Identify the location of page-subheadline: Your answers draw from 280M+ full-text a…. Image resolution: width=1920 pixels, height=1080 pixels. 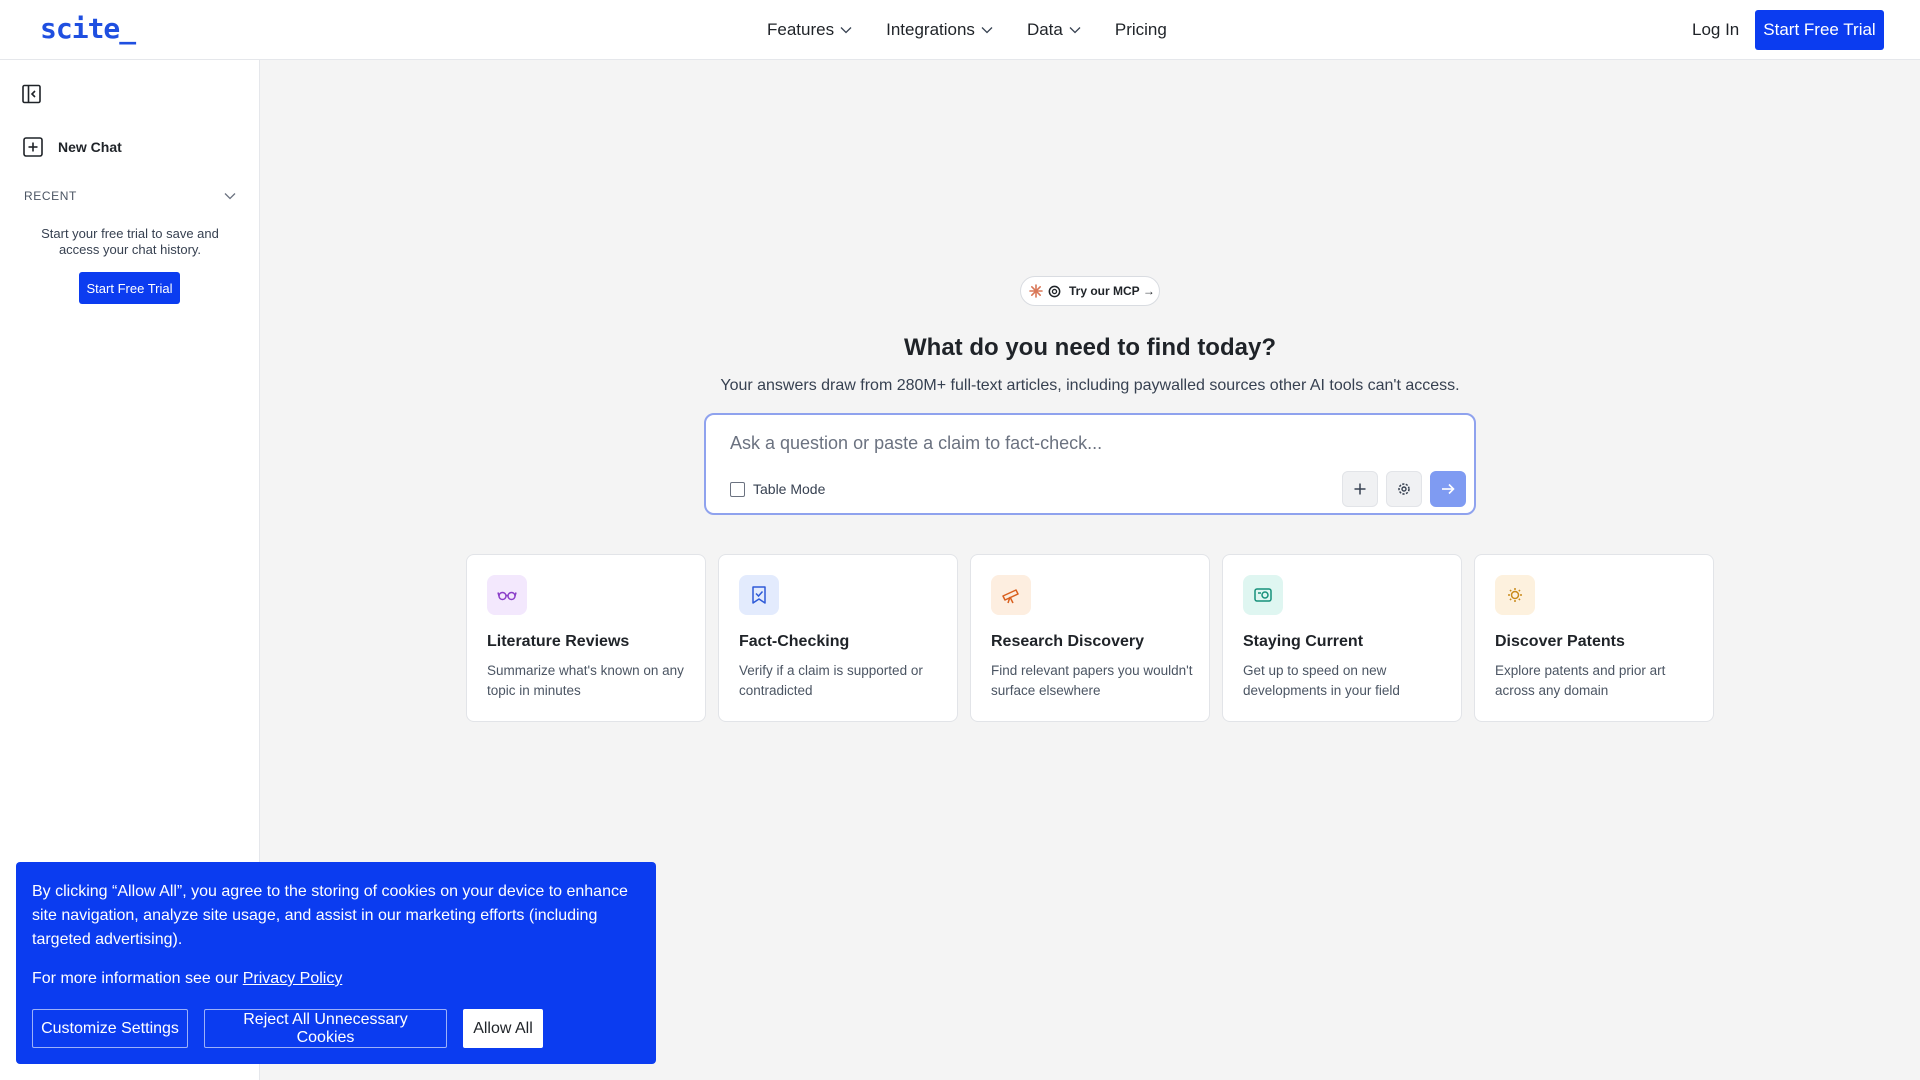
(1090, 385).